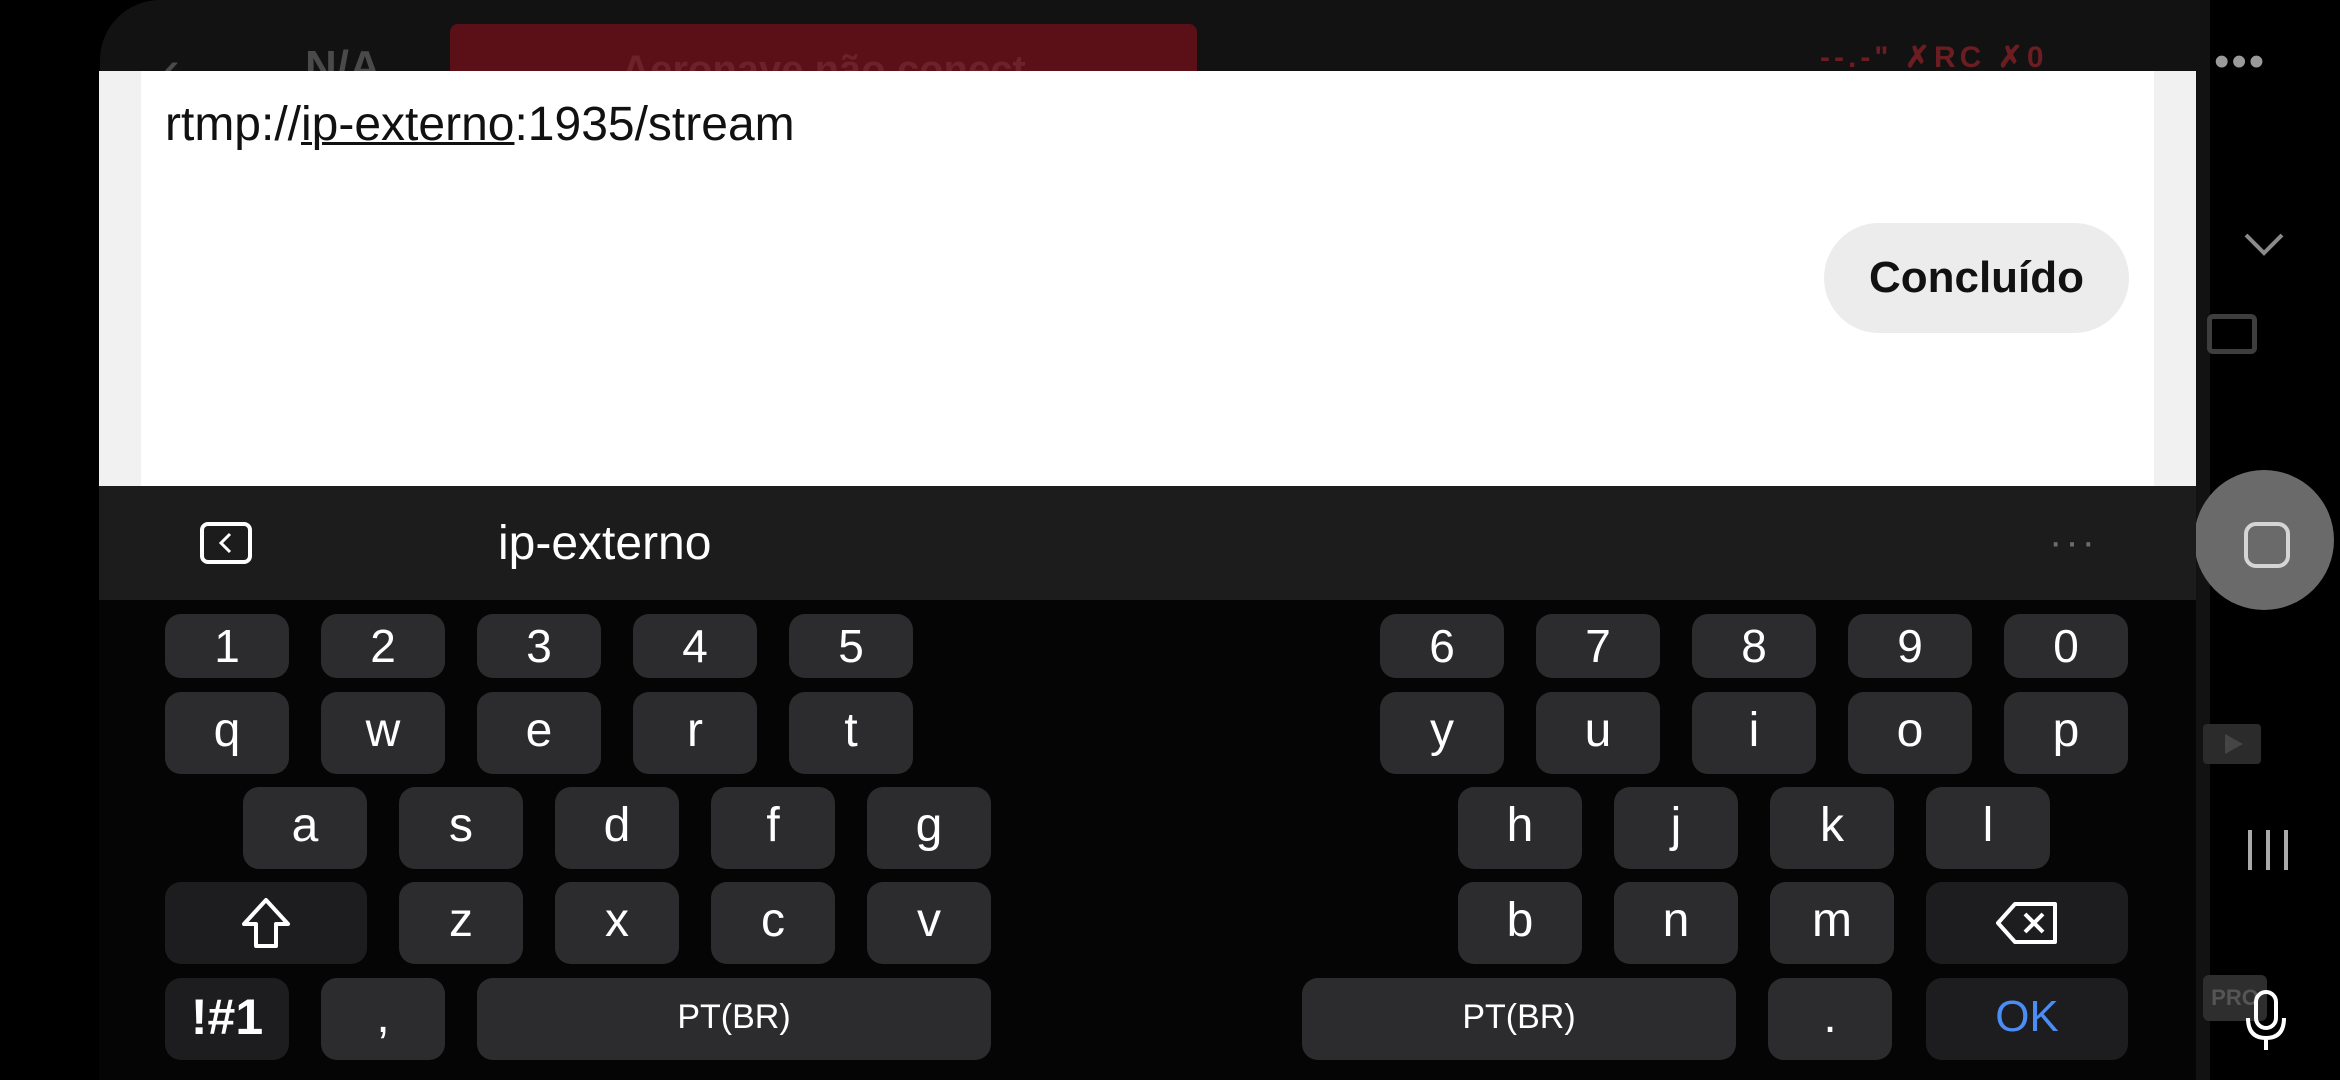  Describe the element at coordinates (233, 124) in the screenshot. I see `url-prefix: rtmp://` at that location.